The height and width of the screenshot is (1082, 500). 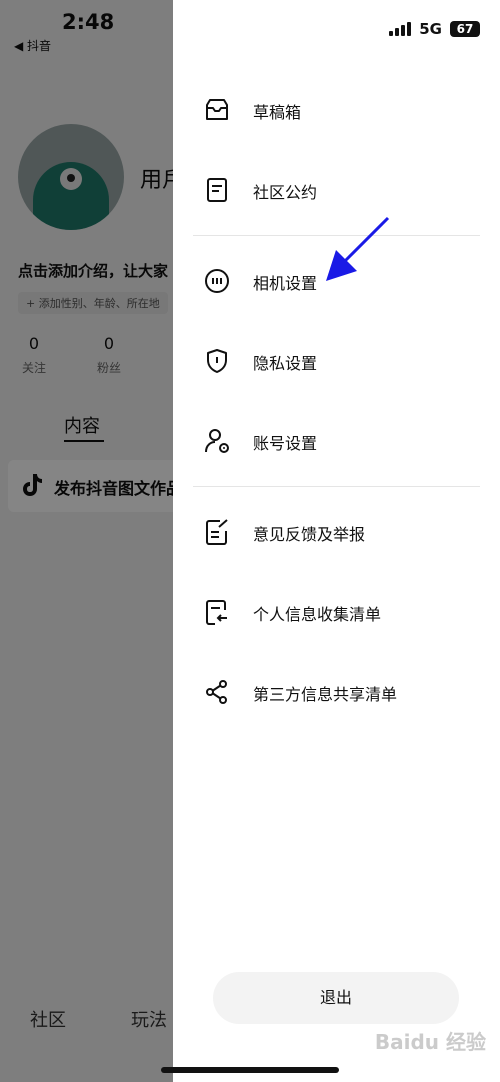 I want to click on menu-label: 草稿箱, so click(x=277, y=112).